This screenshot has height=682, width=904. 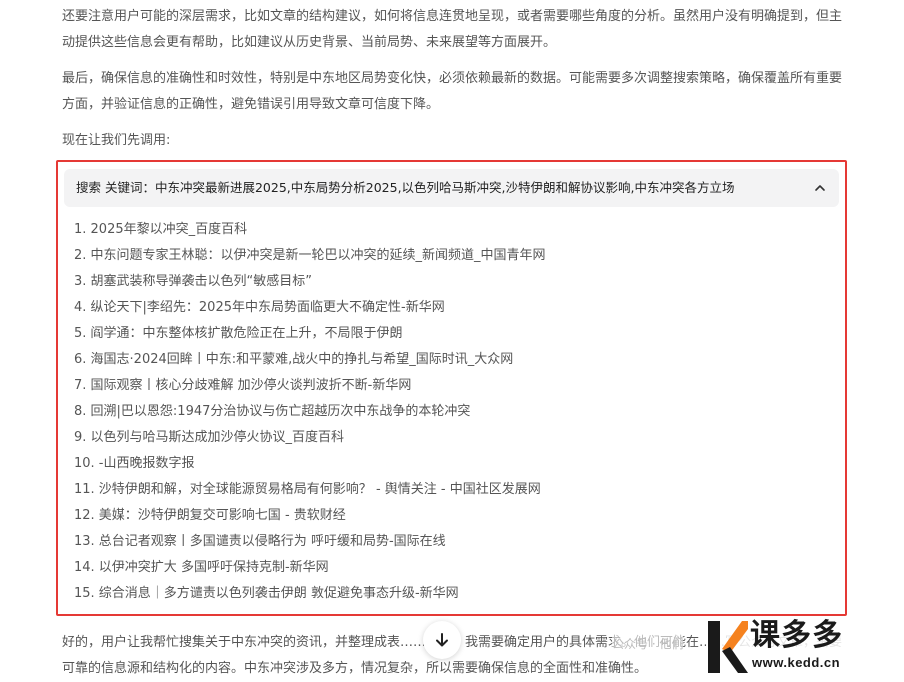 What do you see at coordinates (820, 188) in the screenshot?
I see `chevron-up-icon` at bounding box center [820, 188].